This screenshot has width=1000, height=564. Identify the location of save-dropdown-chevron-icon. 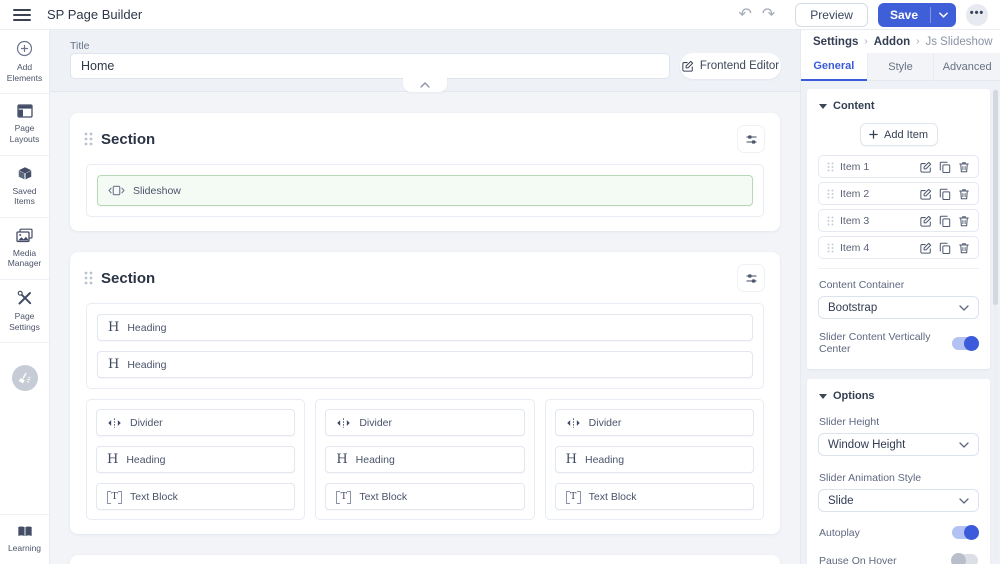
(943, 15).